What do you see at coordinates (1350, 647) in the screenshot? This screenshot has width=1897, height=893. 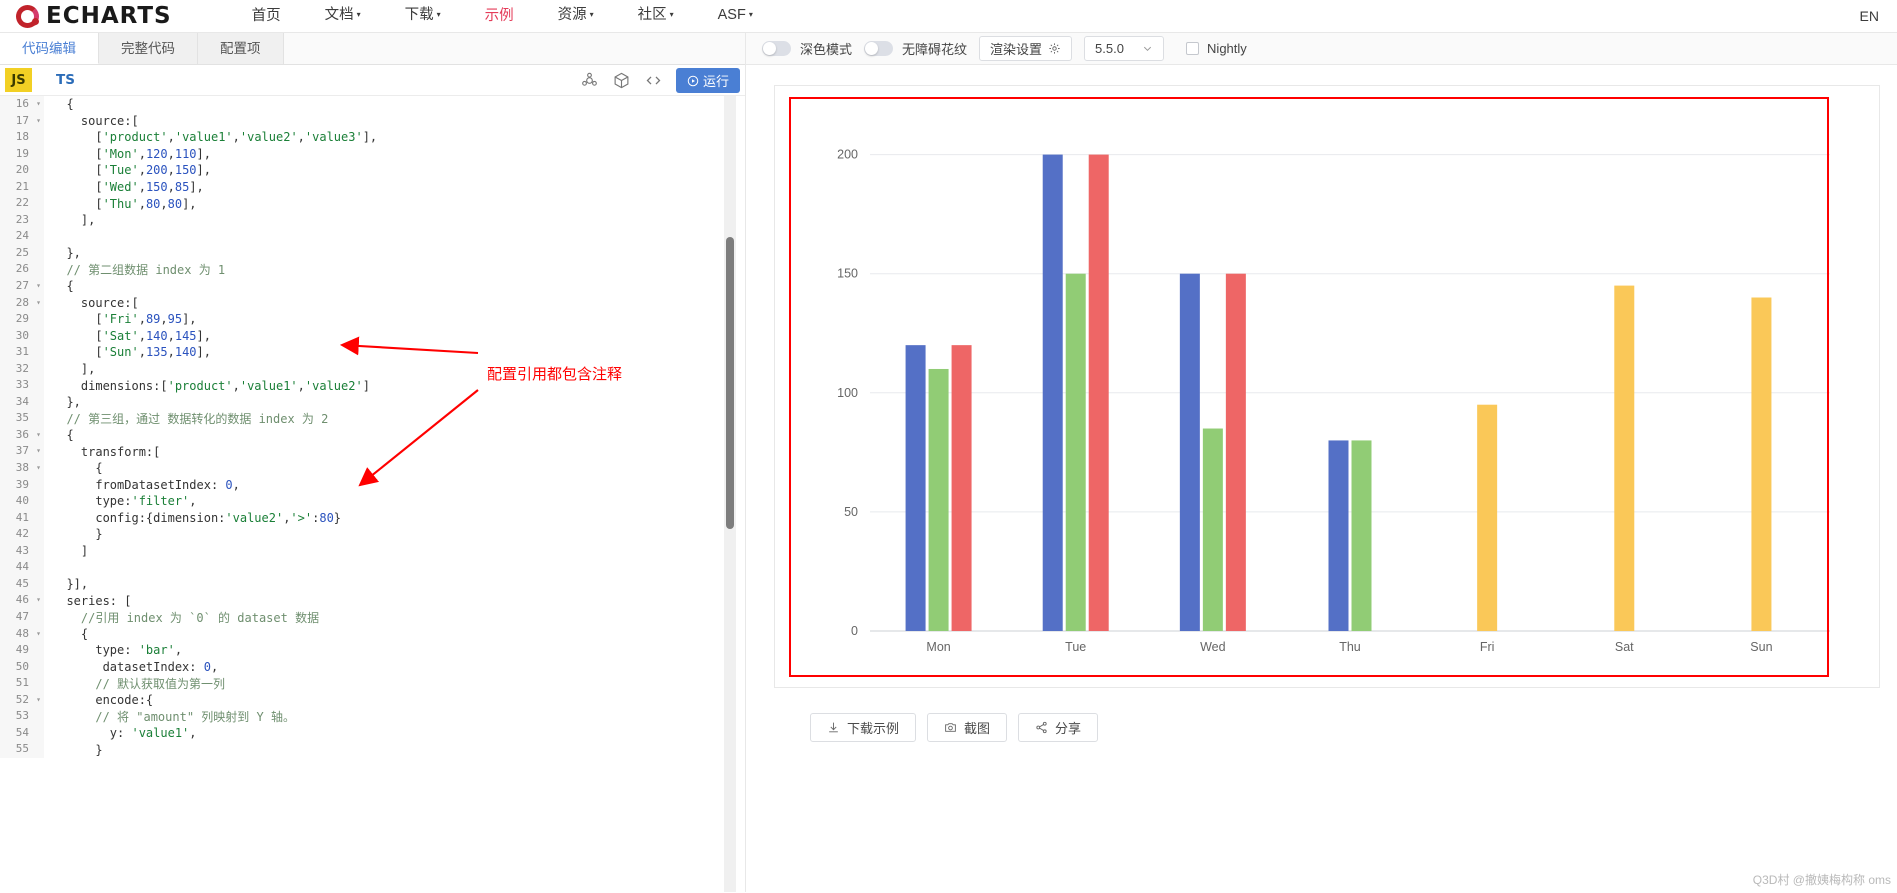 I see `x-axis-tick-label: Thu` at bounding box center [1350, 647].